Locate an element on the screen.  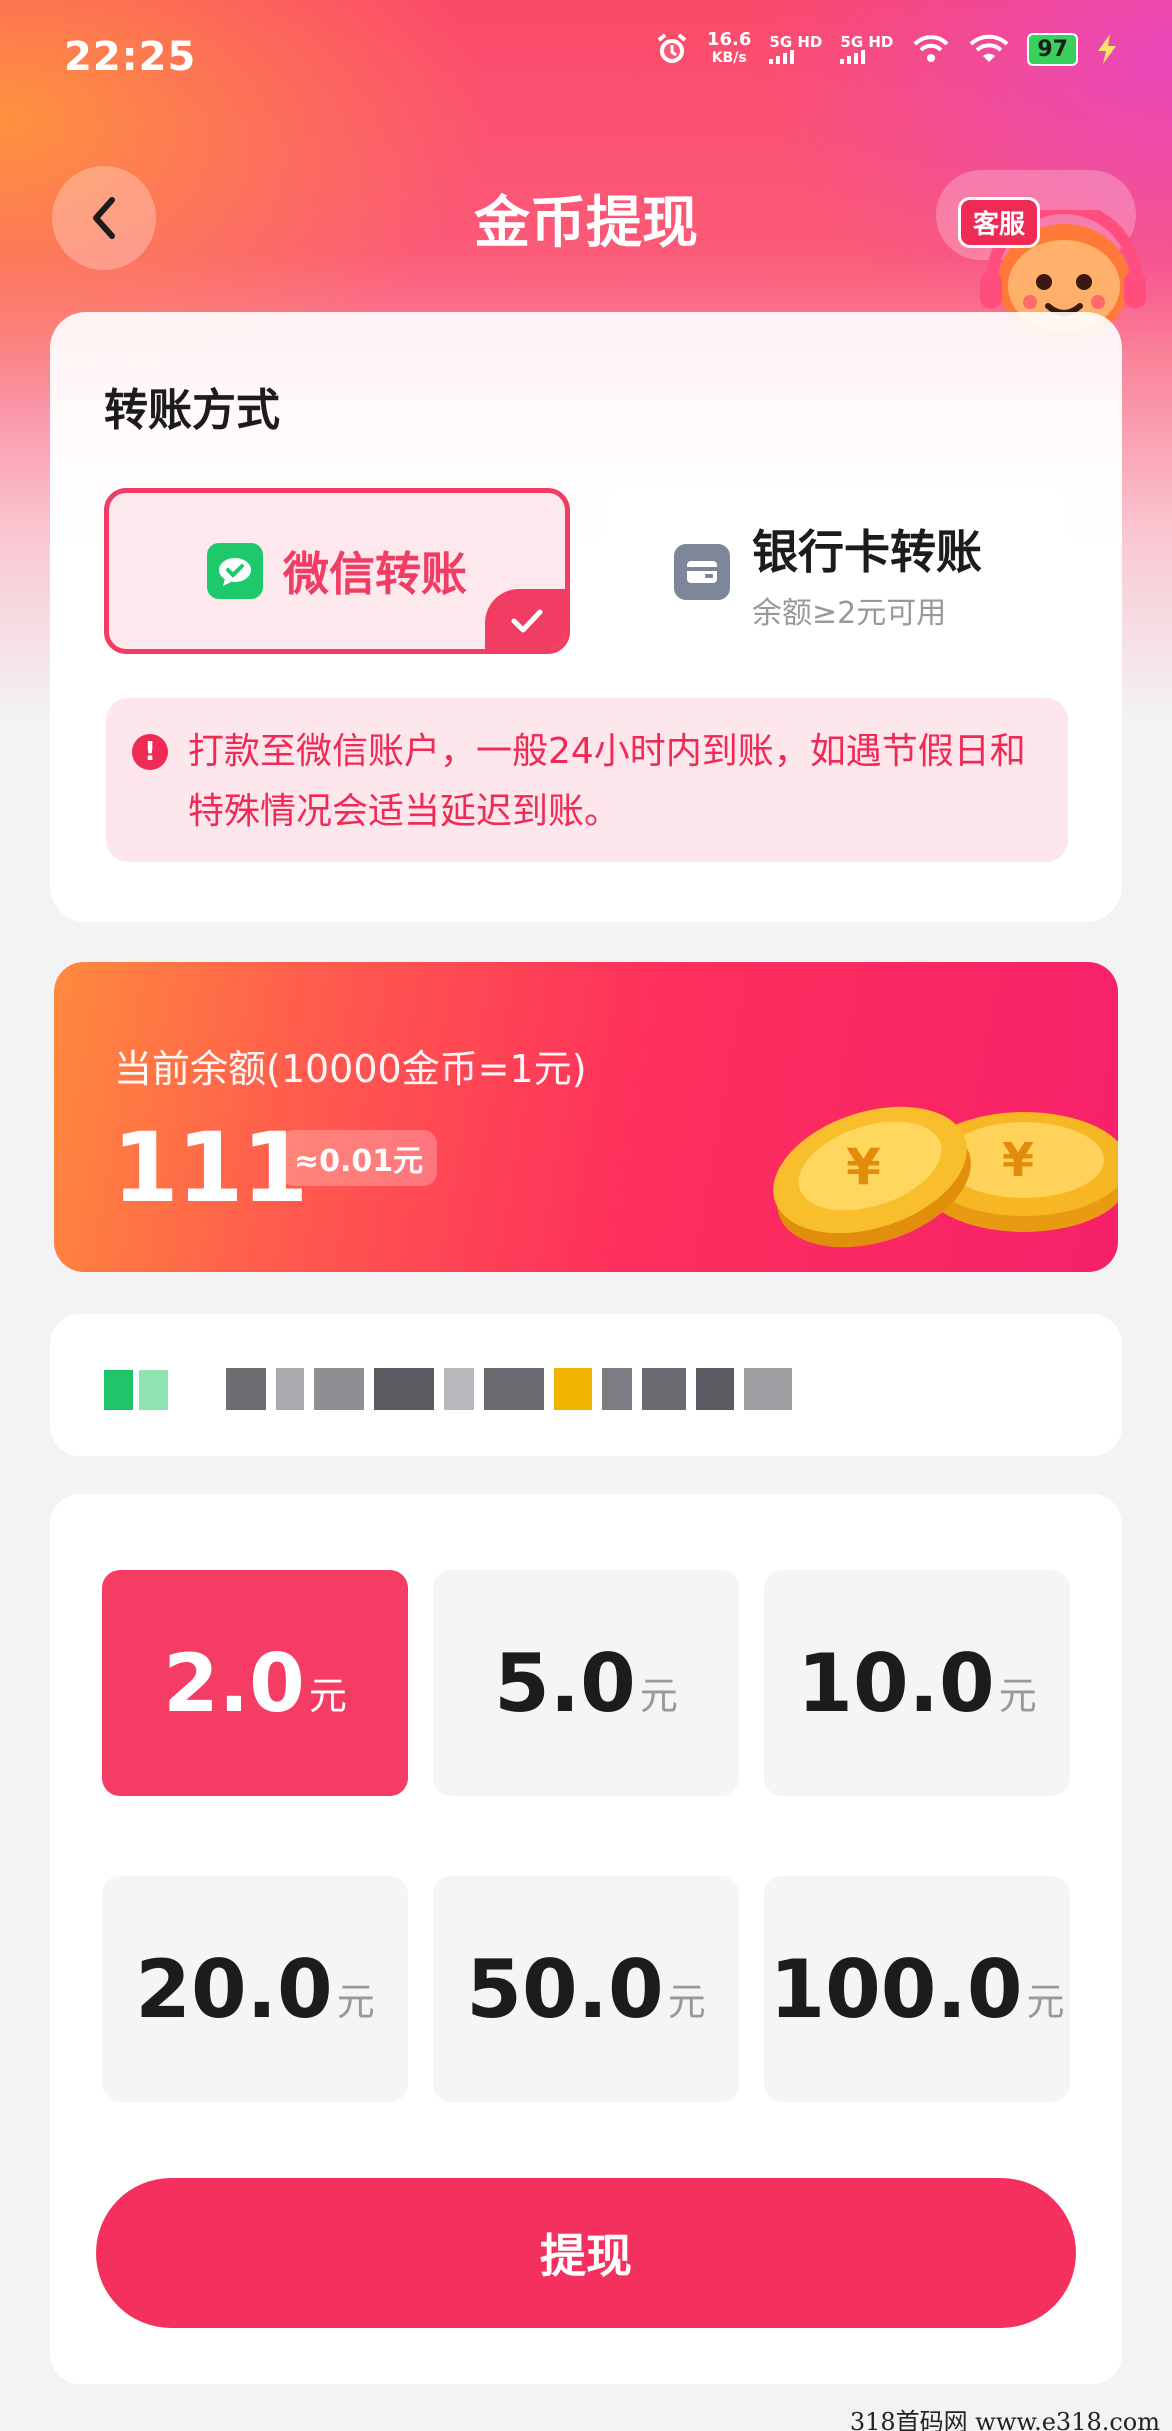
notice-banner: ! 打款至微信账户，一般24小时内到账，如遇节假日和特殊情况会适当延迟到账。 is located at coordinates (587, 780).